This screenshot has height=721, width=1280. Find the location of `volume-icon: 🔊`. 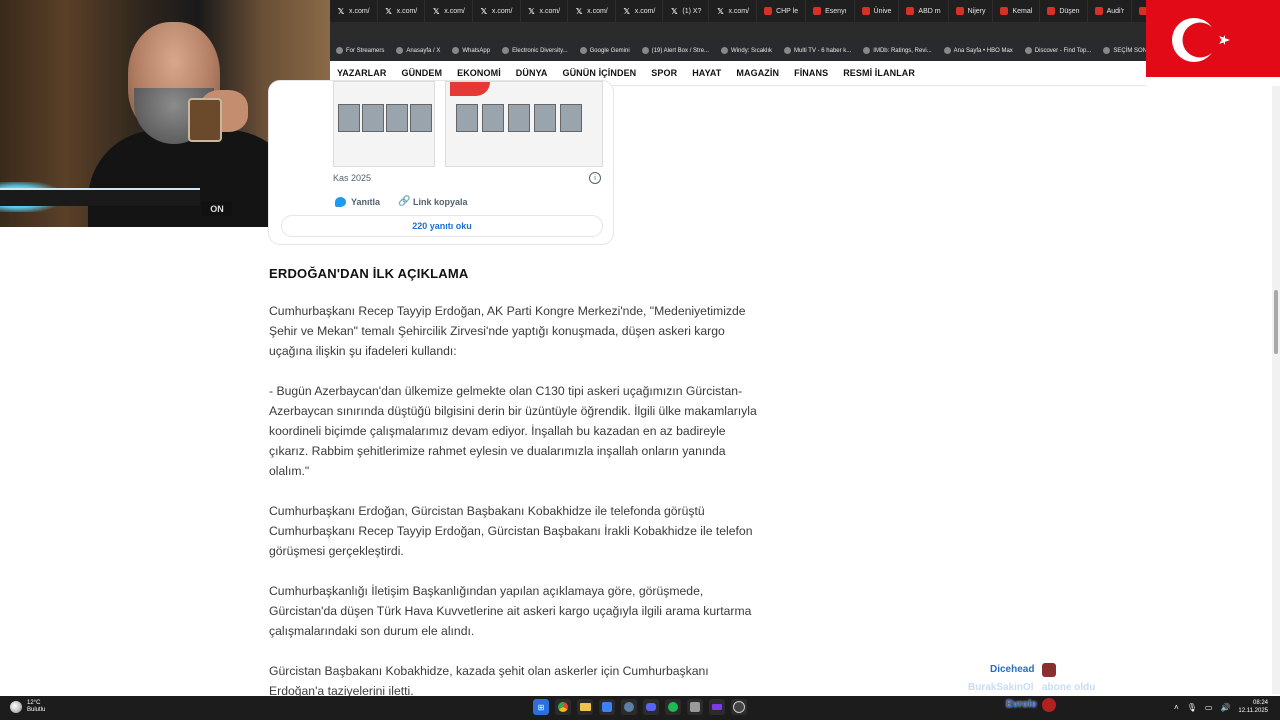

volume-icon: 🔊 is located at coordinates (1225, 707).